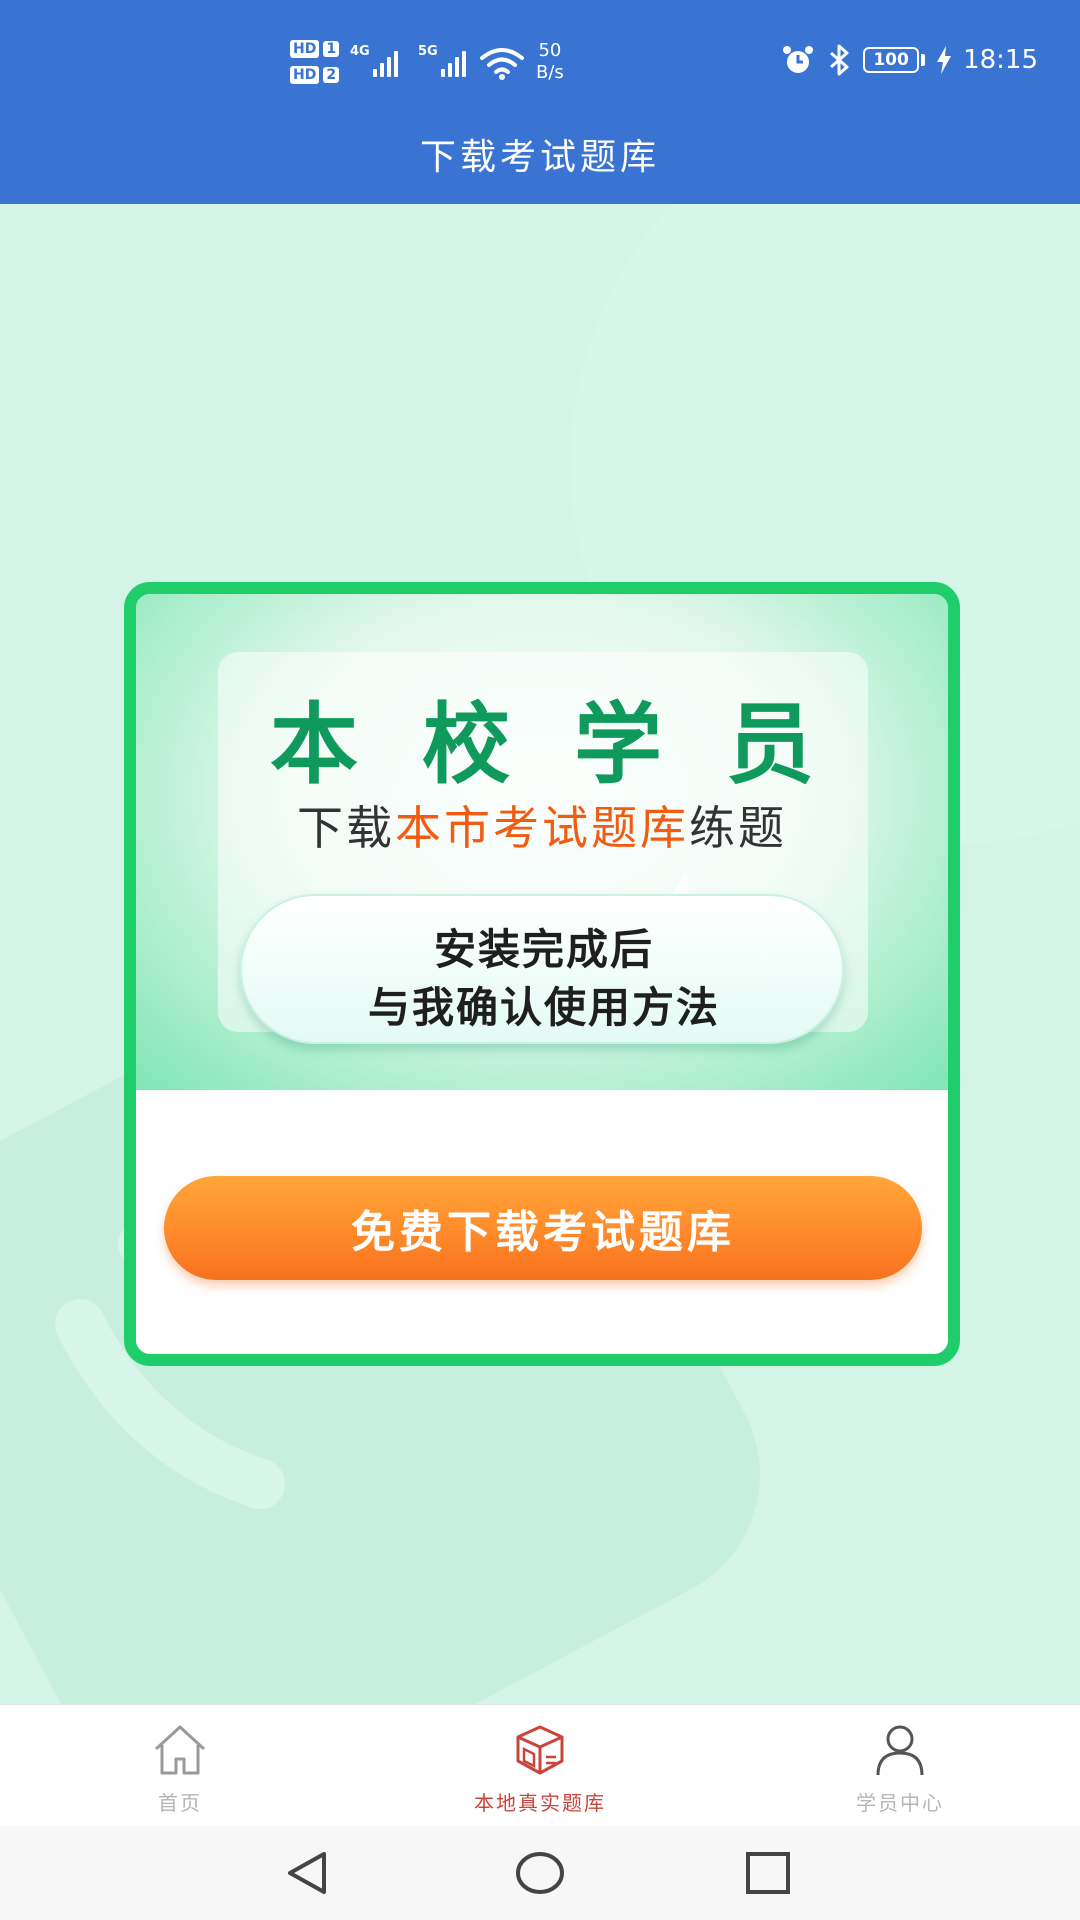 Image resolution: width=1080 pixels, height=1920 pixels. I want to click on top-app-bar: HD 1 HD 2 4G 5G 50 B/s 100 18:15 下载考试题库, so click(540, 102).